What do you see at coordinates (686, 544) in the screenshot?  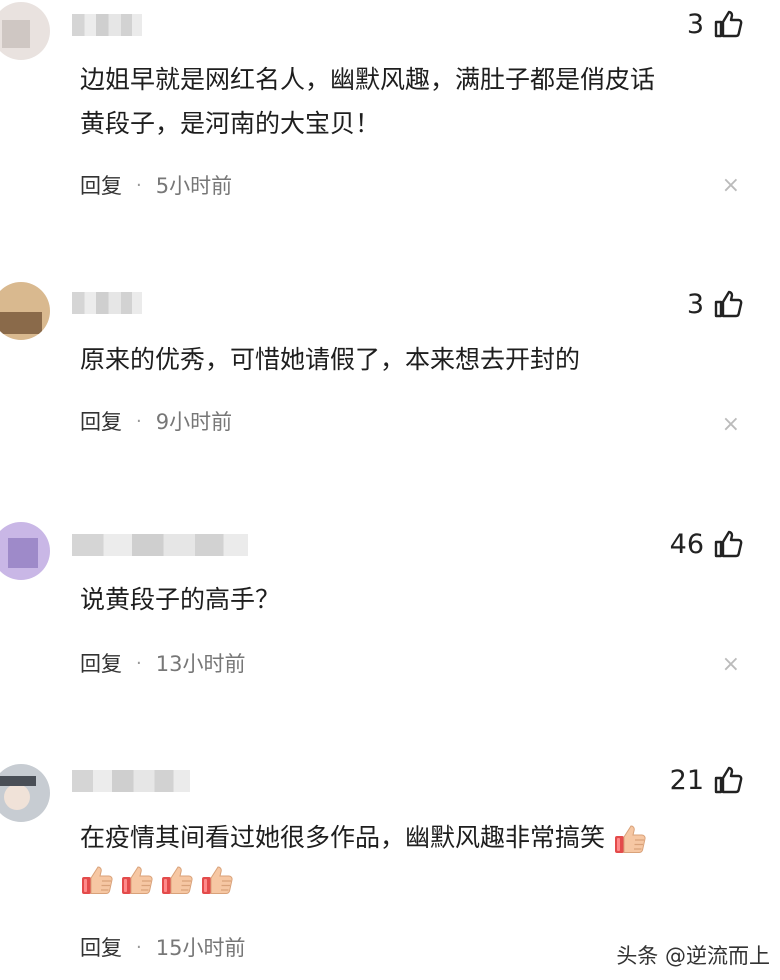 I see `like-count: 46` at bounding box center [686, 544].